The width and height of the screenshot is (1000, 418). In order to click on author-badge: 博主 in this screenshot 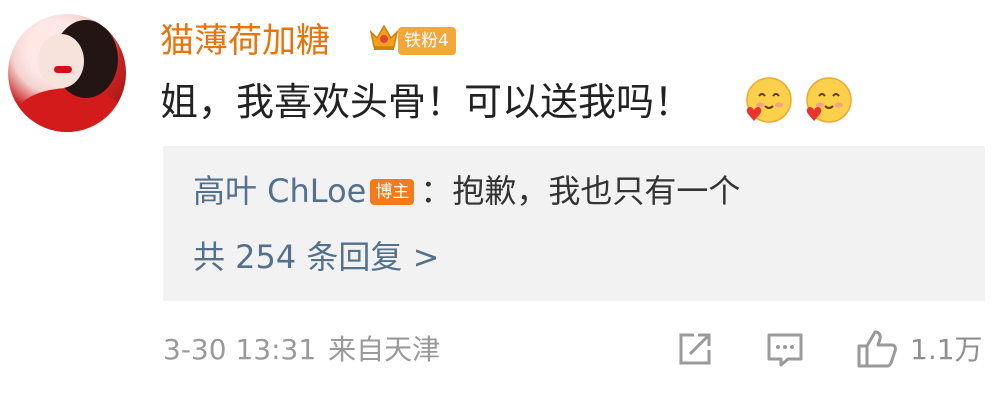, I will do `click(392, 192)`.